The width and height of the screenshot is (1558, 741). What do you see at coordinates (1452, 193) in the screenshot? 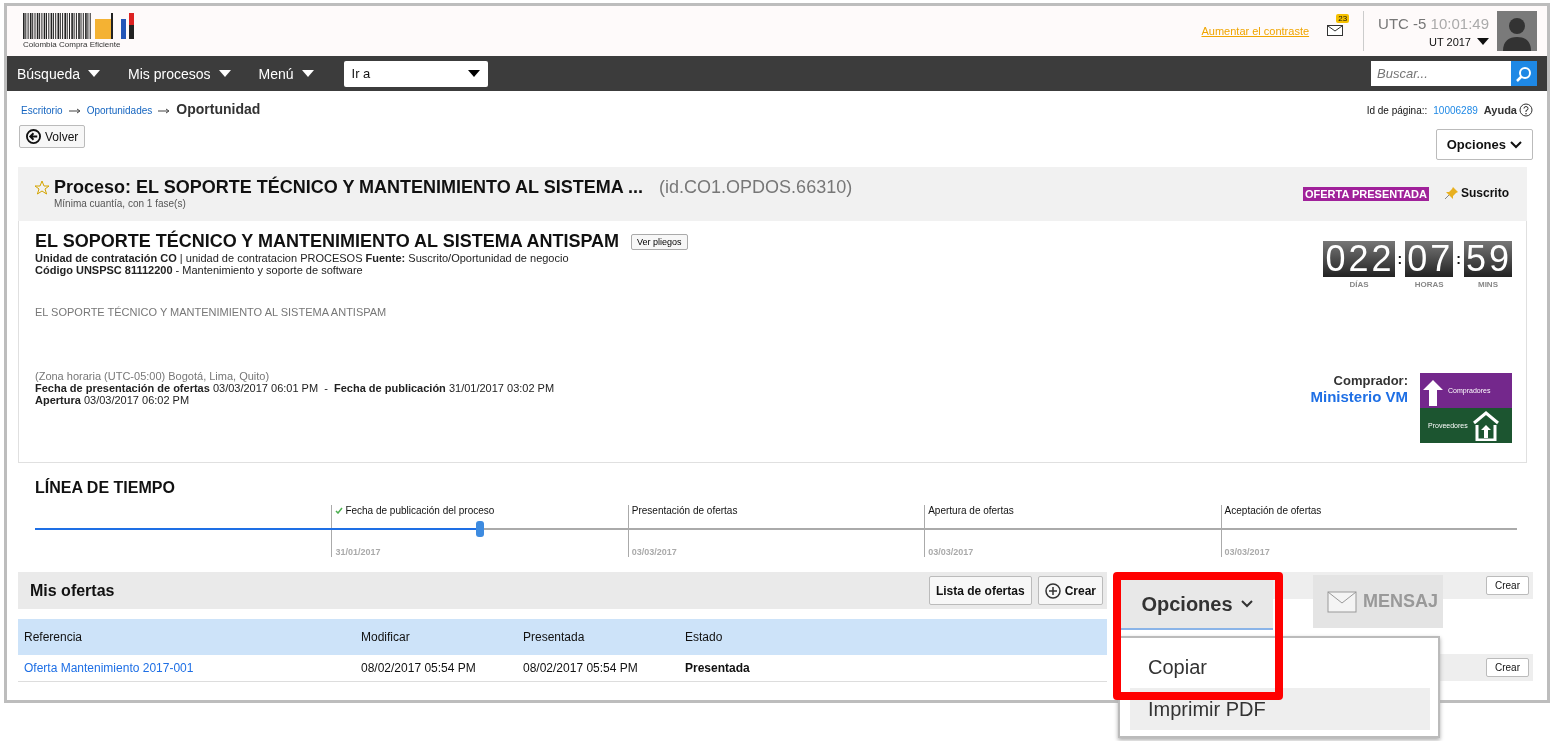
I see `pin-icon` at bounding box center [1452, 193].